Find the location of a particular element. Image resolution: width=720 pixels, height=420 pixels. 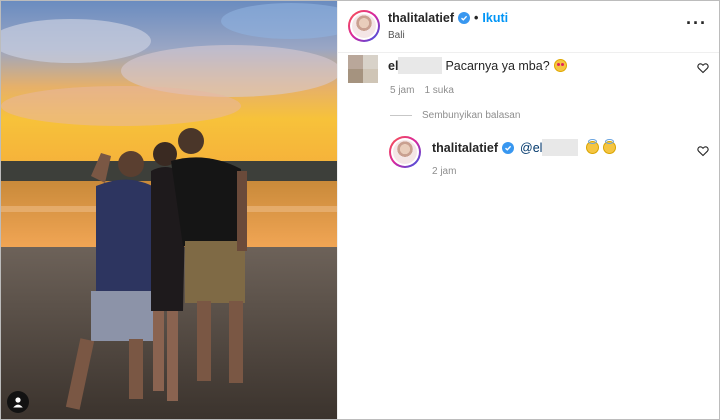

comment-body: el Pacarnya ya mba? is located at coordinates (477, 65).